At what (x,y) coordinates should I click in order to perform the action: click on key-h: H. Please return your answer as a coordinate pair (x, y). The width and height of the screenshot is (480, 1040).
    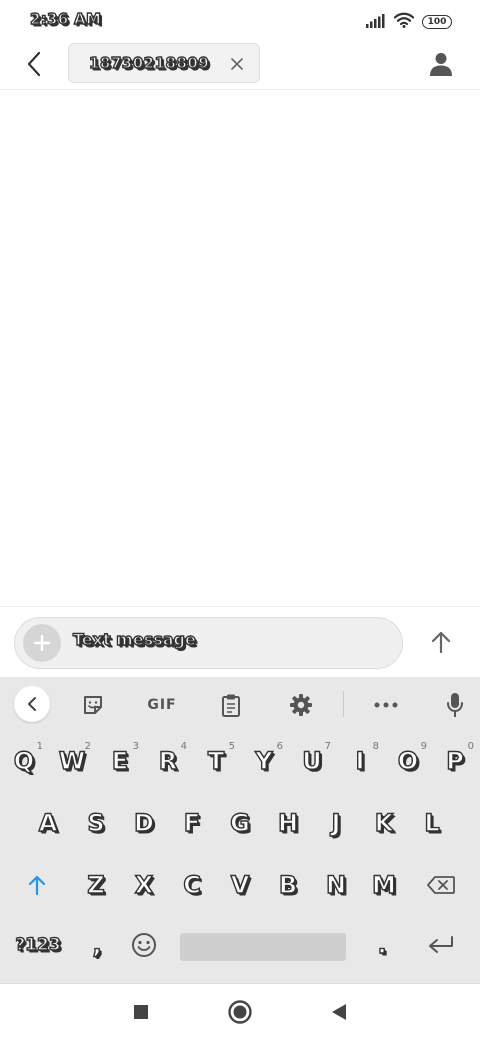
    Looking at the image, I should click on (288, 823).